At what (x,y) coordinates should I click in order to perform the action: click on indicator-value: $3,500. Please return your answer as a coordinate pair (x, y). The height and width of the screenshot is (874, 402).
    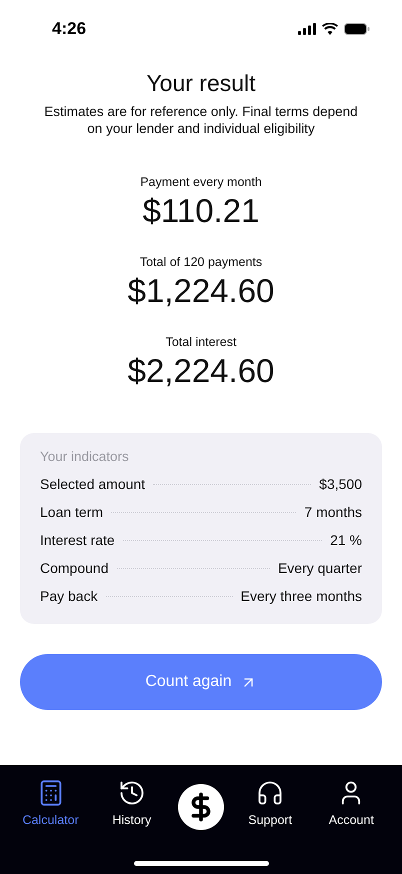
    Looking at the image, I should click on (340, 484).